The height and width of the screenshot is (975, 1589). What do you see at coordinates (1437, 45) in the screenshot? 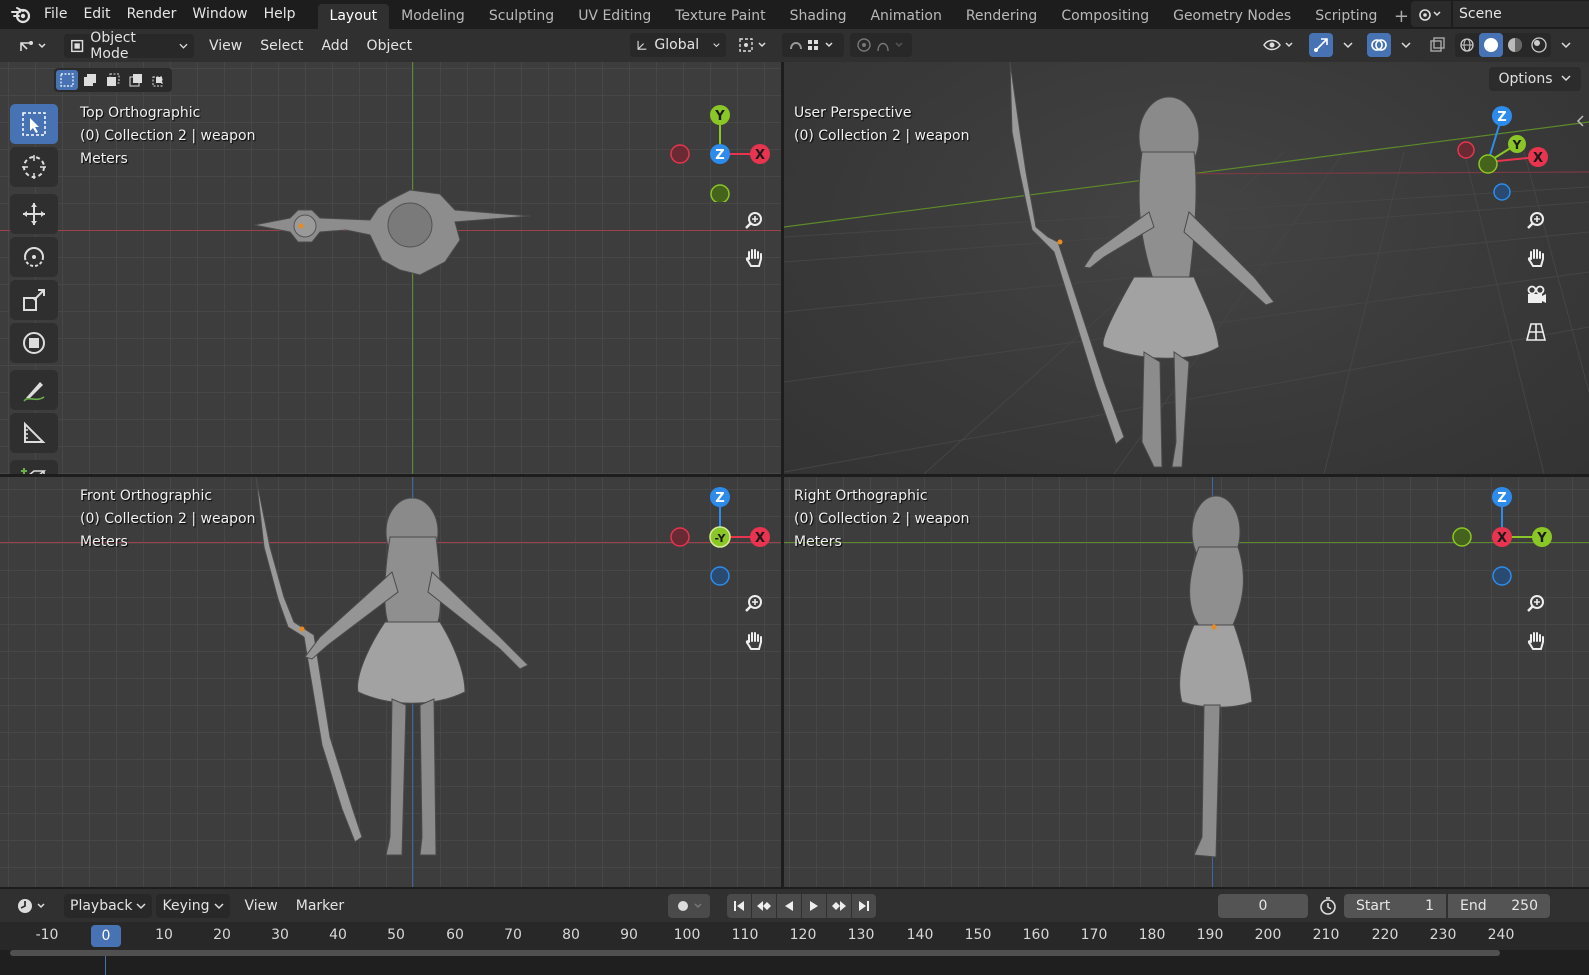
I see `xray-toggle-button` at bounding box center [1437, 45].